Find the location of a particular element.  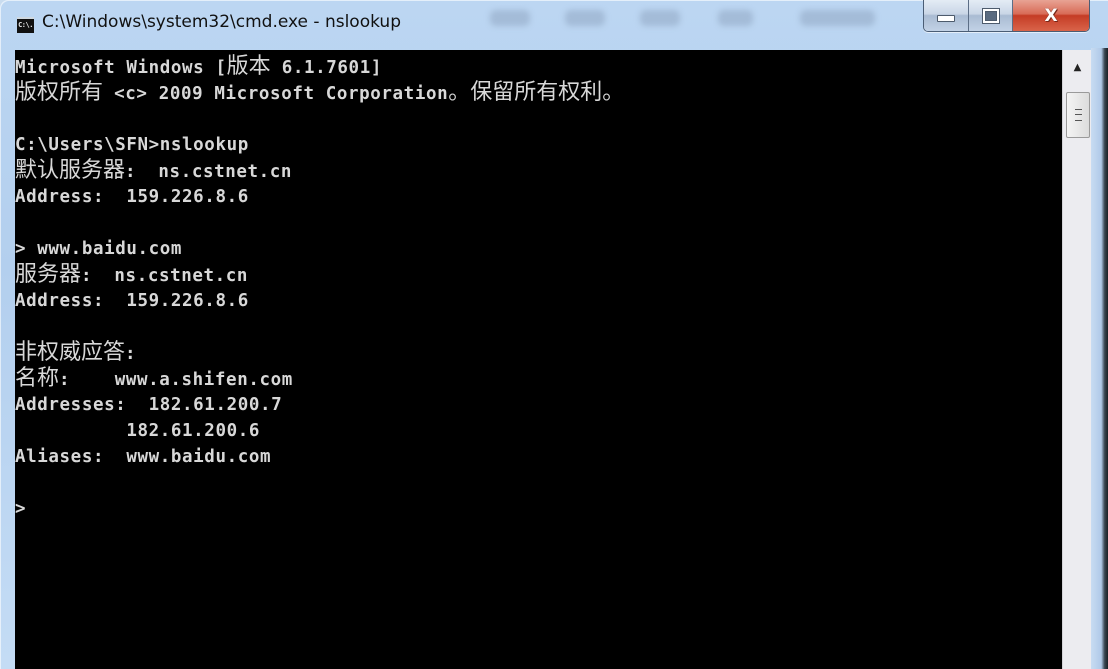

console-text: 6.1.7601] is located at coordinates (326, 68).